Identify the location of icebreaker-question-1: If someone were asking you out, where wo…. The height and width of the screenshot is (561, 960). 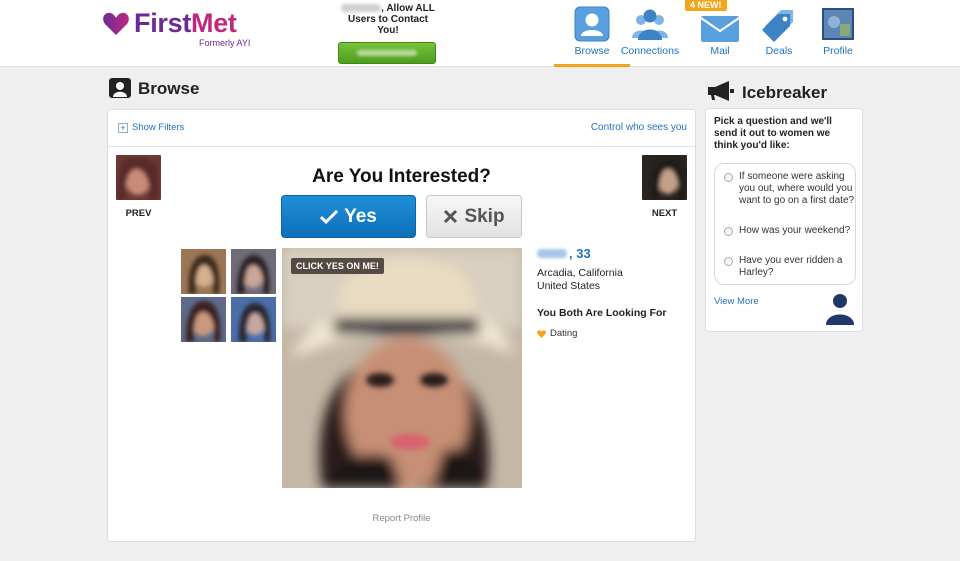
(789, 189).